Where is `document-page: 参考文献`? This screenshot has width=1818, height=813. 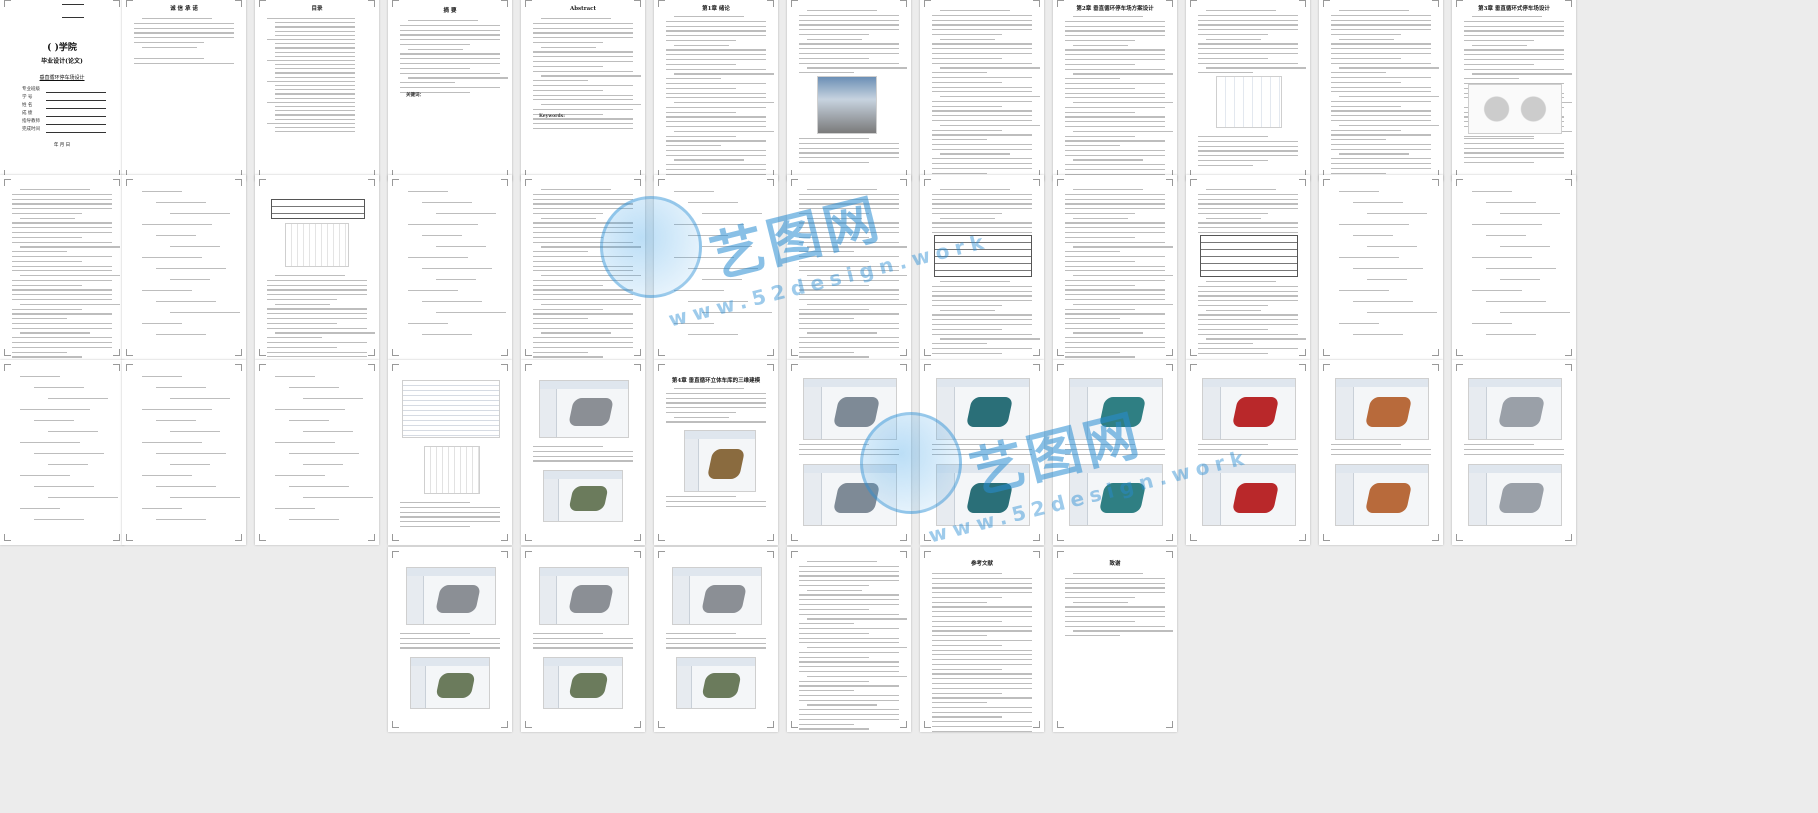
document-page: 参考文献 is located at coordinates (982, 639).